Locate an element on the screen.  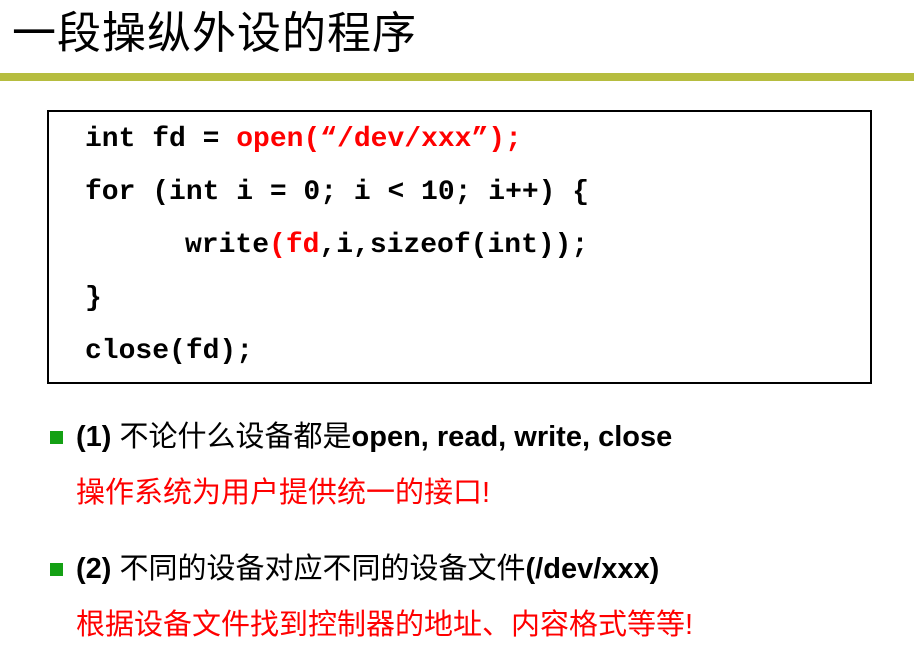
code-line-close-brace: } is located at coordinates (93, 298).